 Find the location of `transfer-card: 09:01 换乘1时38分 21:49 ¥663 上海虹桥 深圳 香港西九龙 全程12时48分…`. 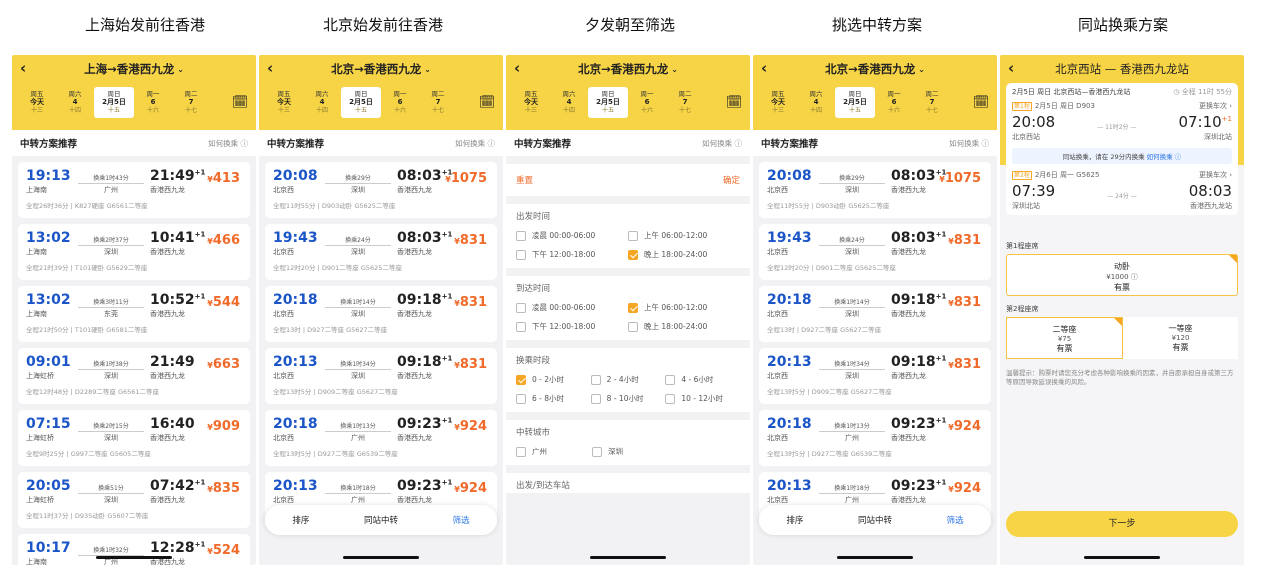

transfer-card: 09:01 换乘1时38分 21:49 ¥663 上海虹桥 深圳 香港西九龙 全程12时48分… is located at coordinates (134, 376).